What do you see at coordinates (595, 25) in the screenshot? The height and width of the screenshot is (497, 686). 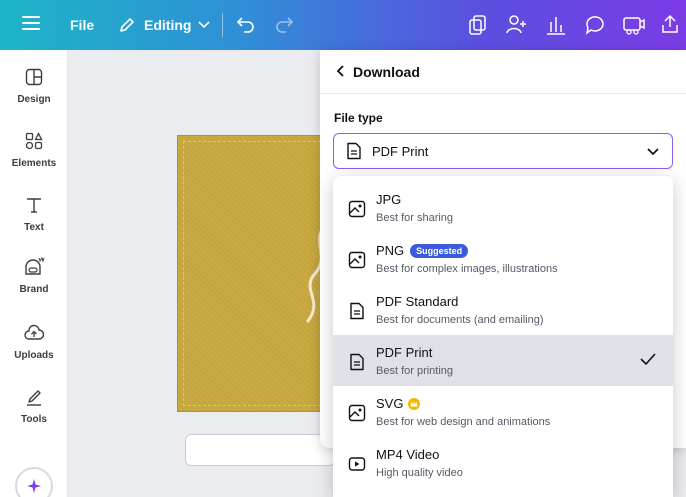 I see `comment-icon` at bounding box center [595, 25].